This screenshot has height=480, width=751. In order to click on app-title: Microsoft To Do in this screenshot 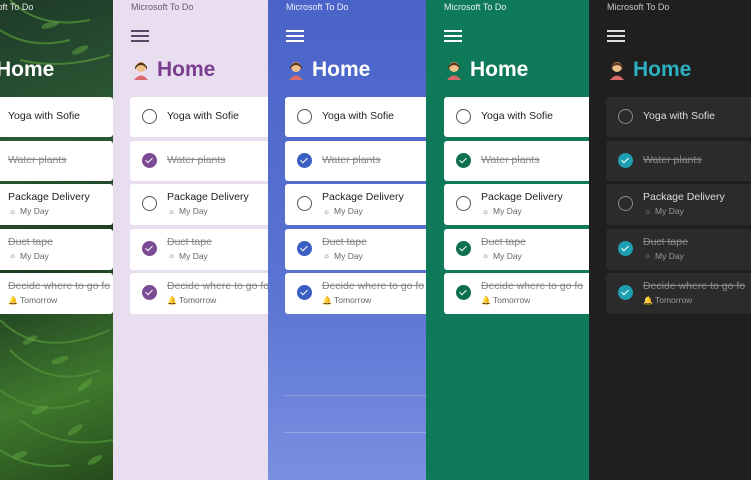, I will do `click(317, 7)`.